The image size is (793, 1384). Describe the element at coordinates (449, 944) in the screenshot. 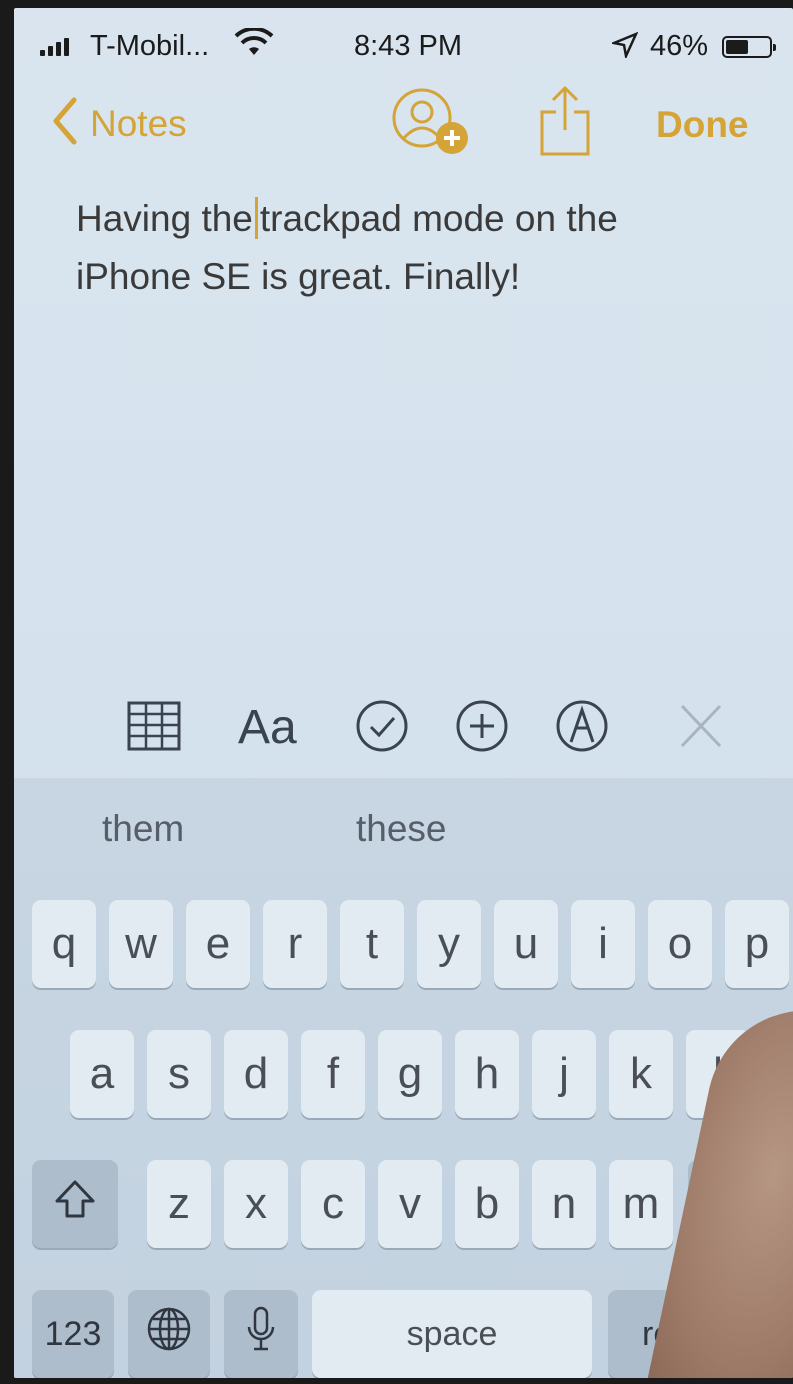

I see `key-y: y` at that location.